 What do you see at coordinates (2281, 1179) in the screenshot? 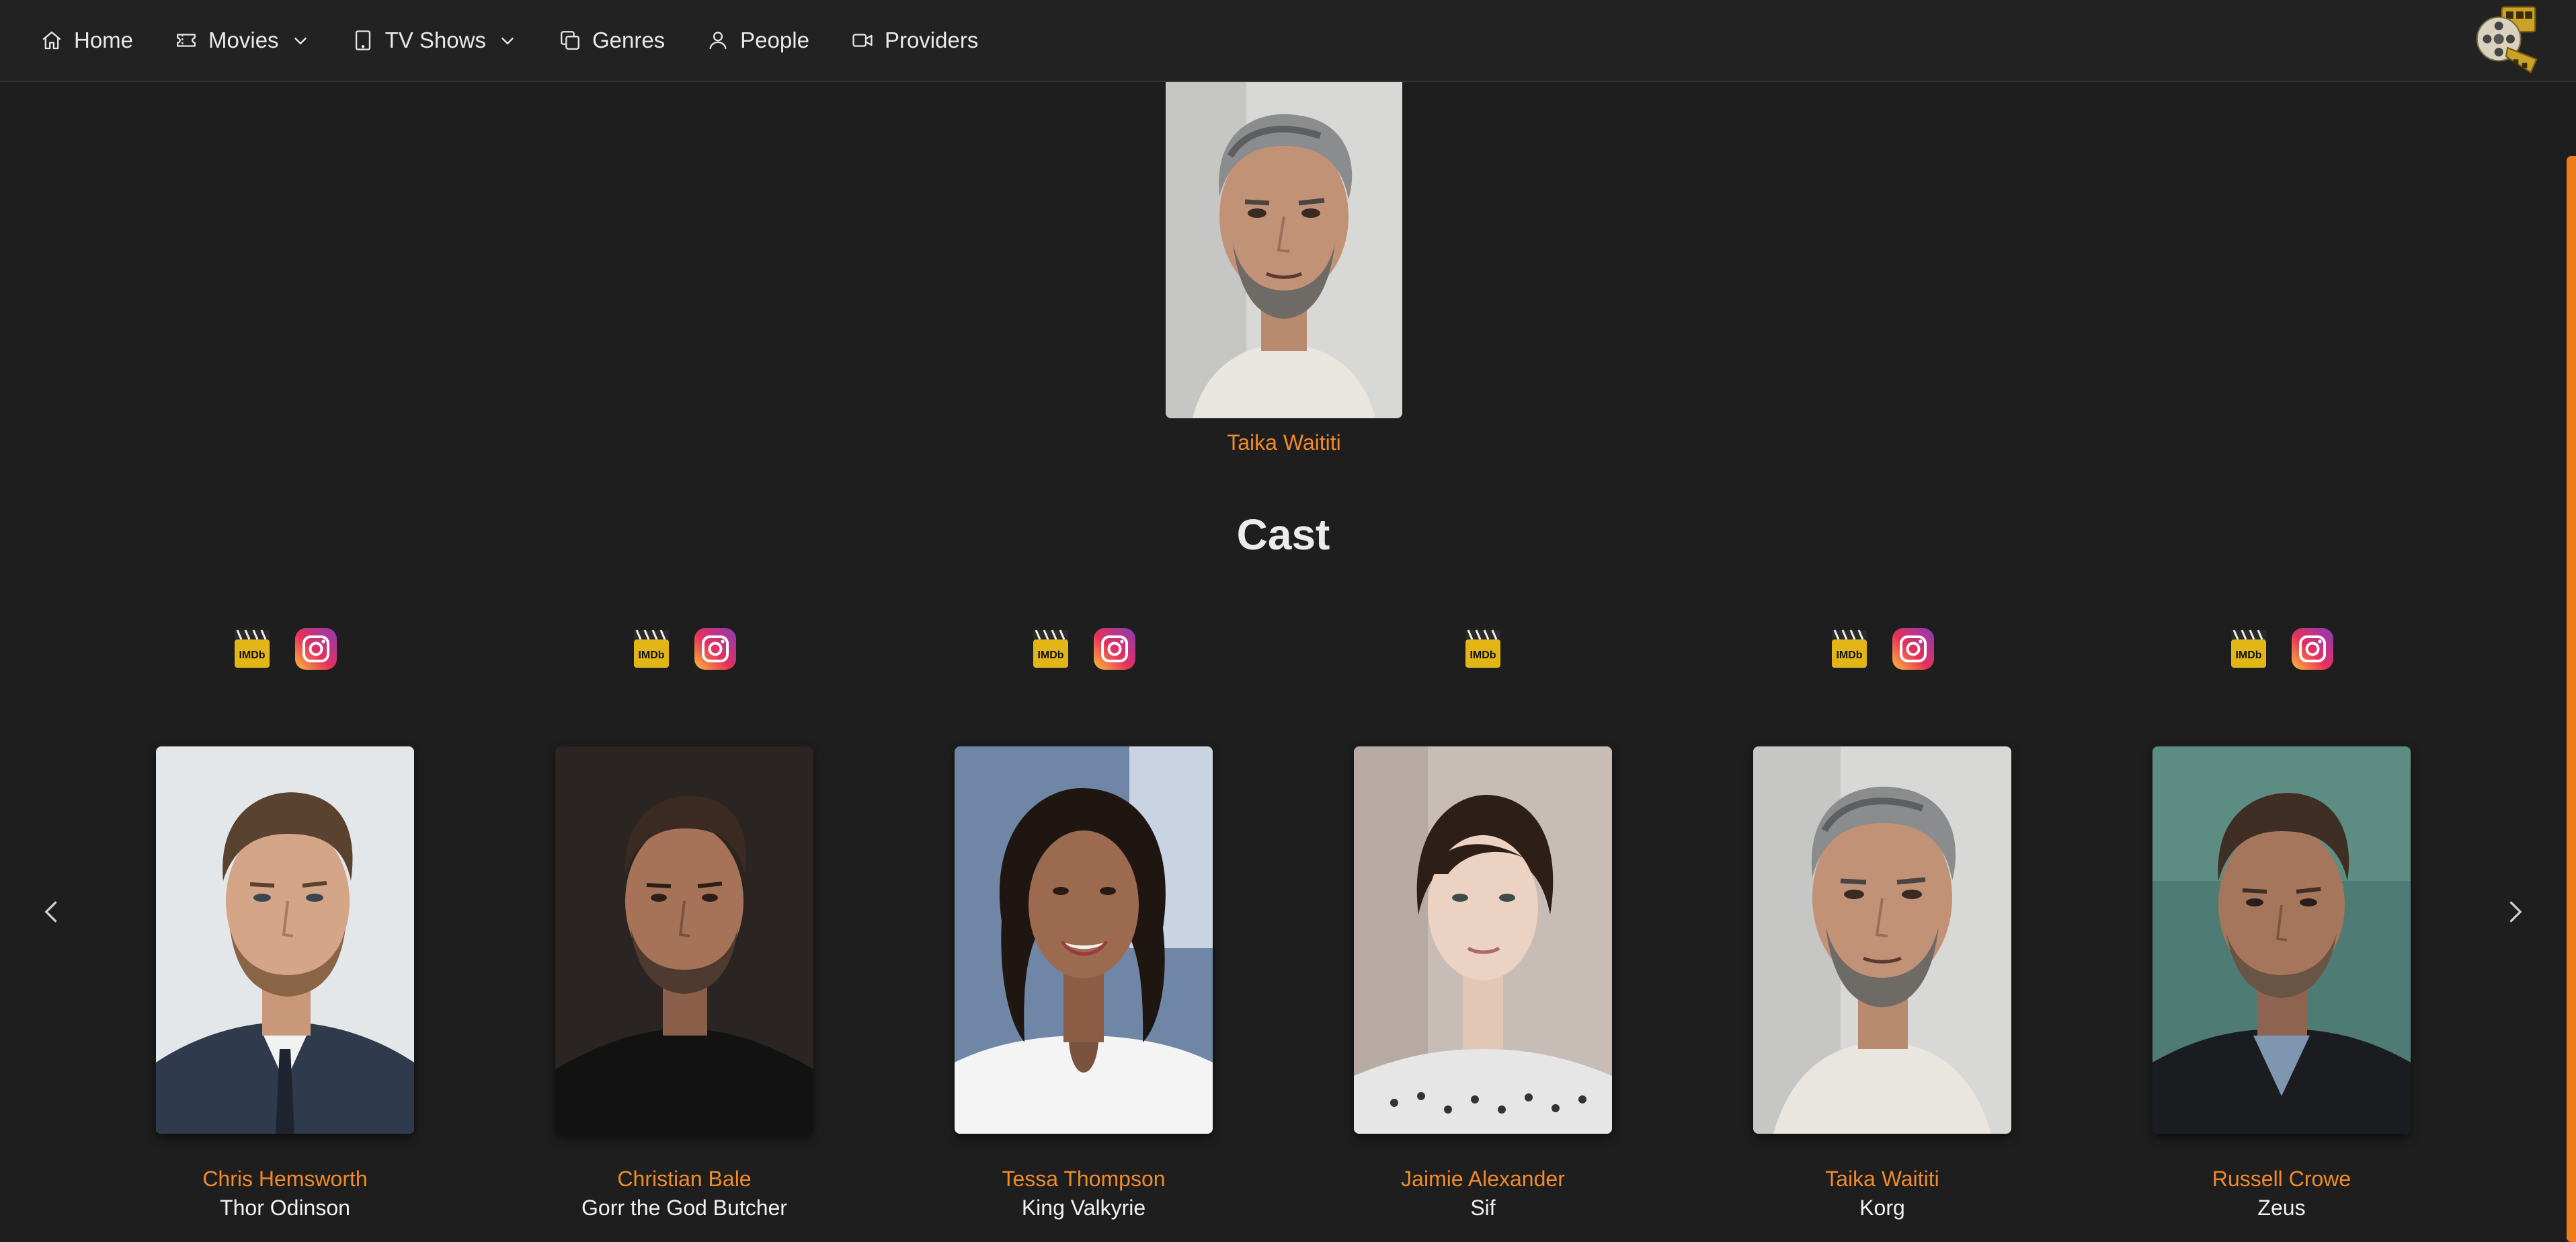
I see `cast-name: Russell Crowe` at bounding box center [2281, 1179].